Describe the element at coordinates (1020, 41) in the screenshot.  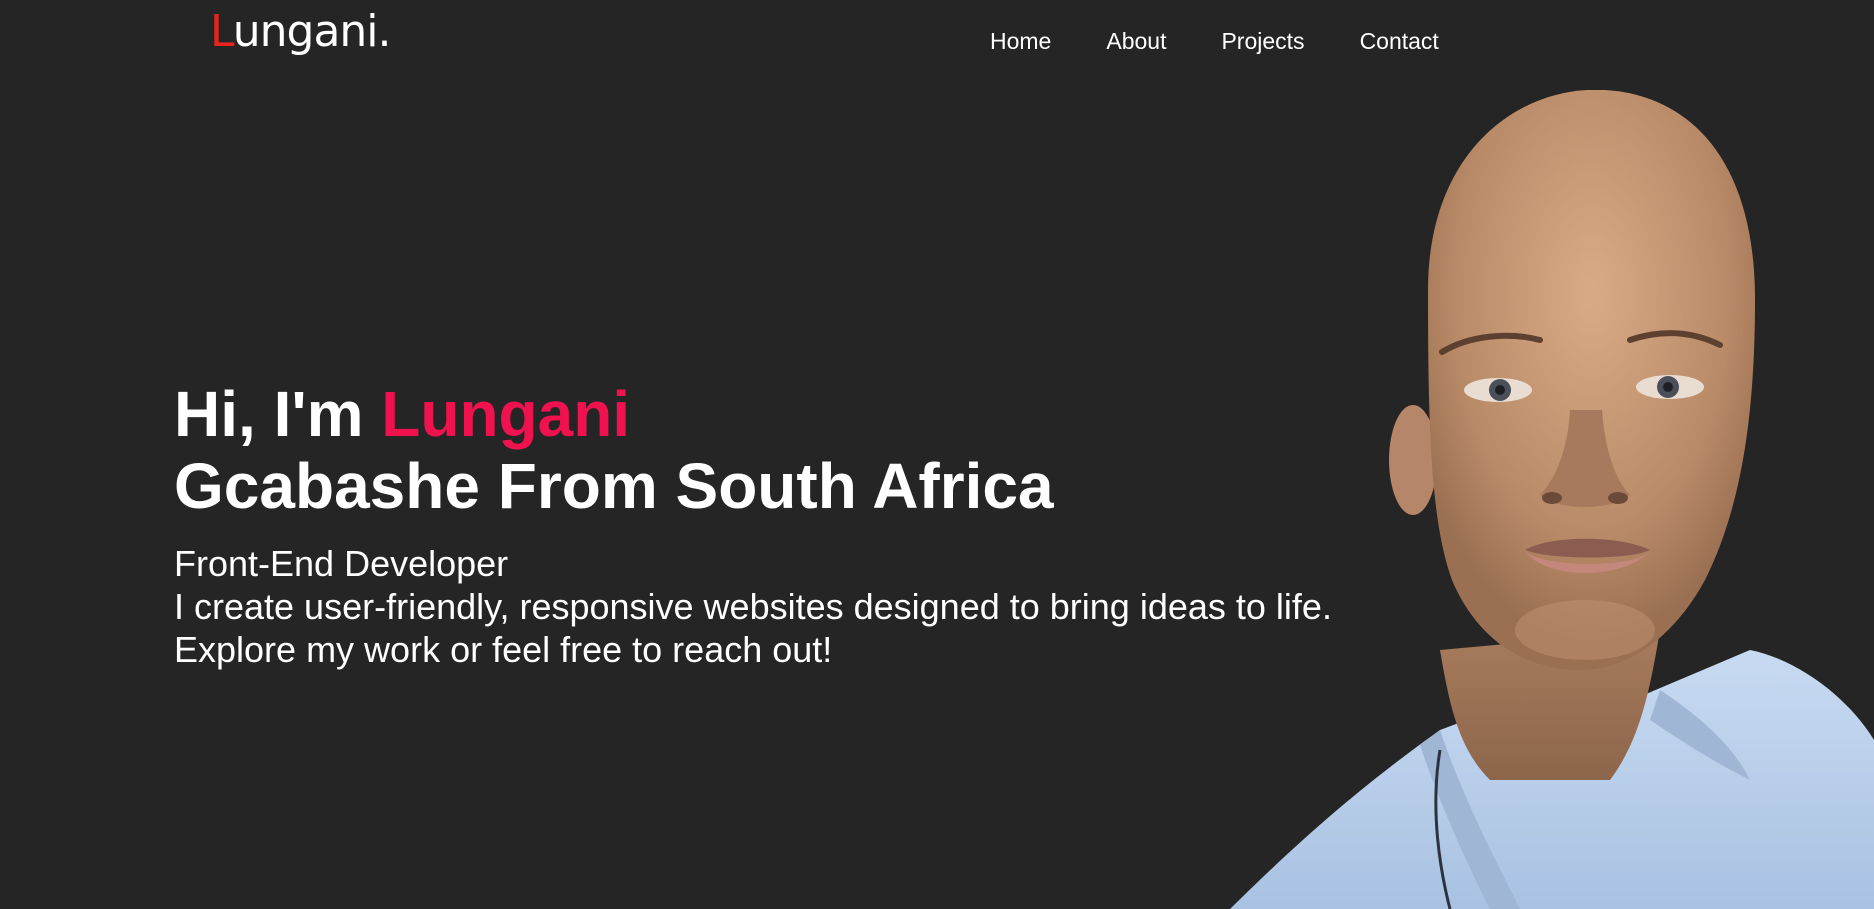
I see `nav-home-link: Home` at that location.